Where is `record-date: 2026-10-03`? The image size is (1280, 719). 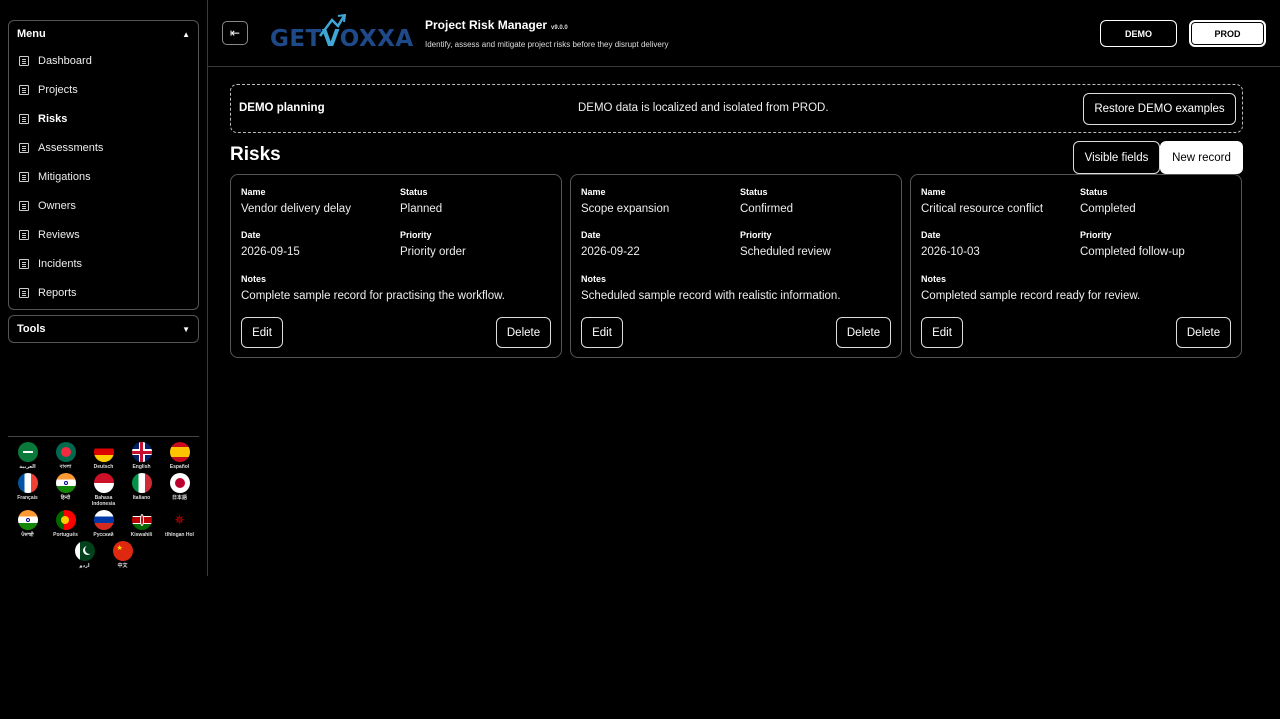
record-date: 2026-10-03 is located at coordinates (950, 252).